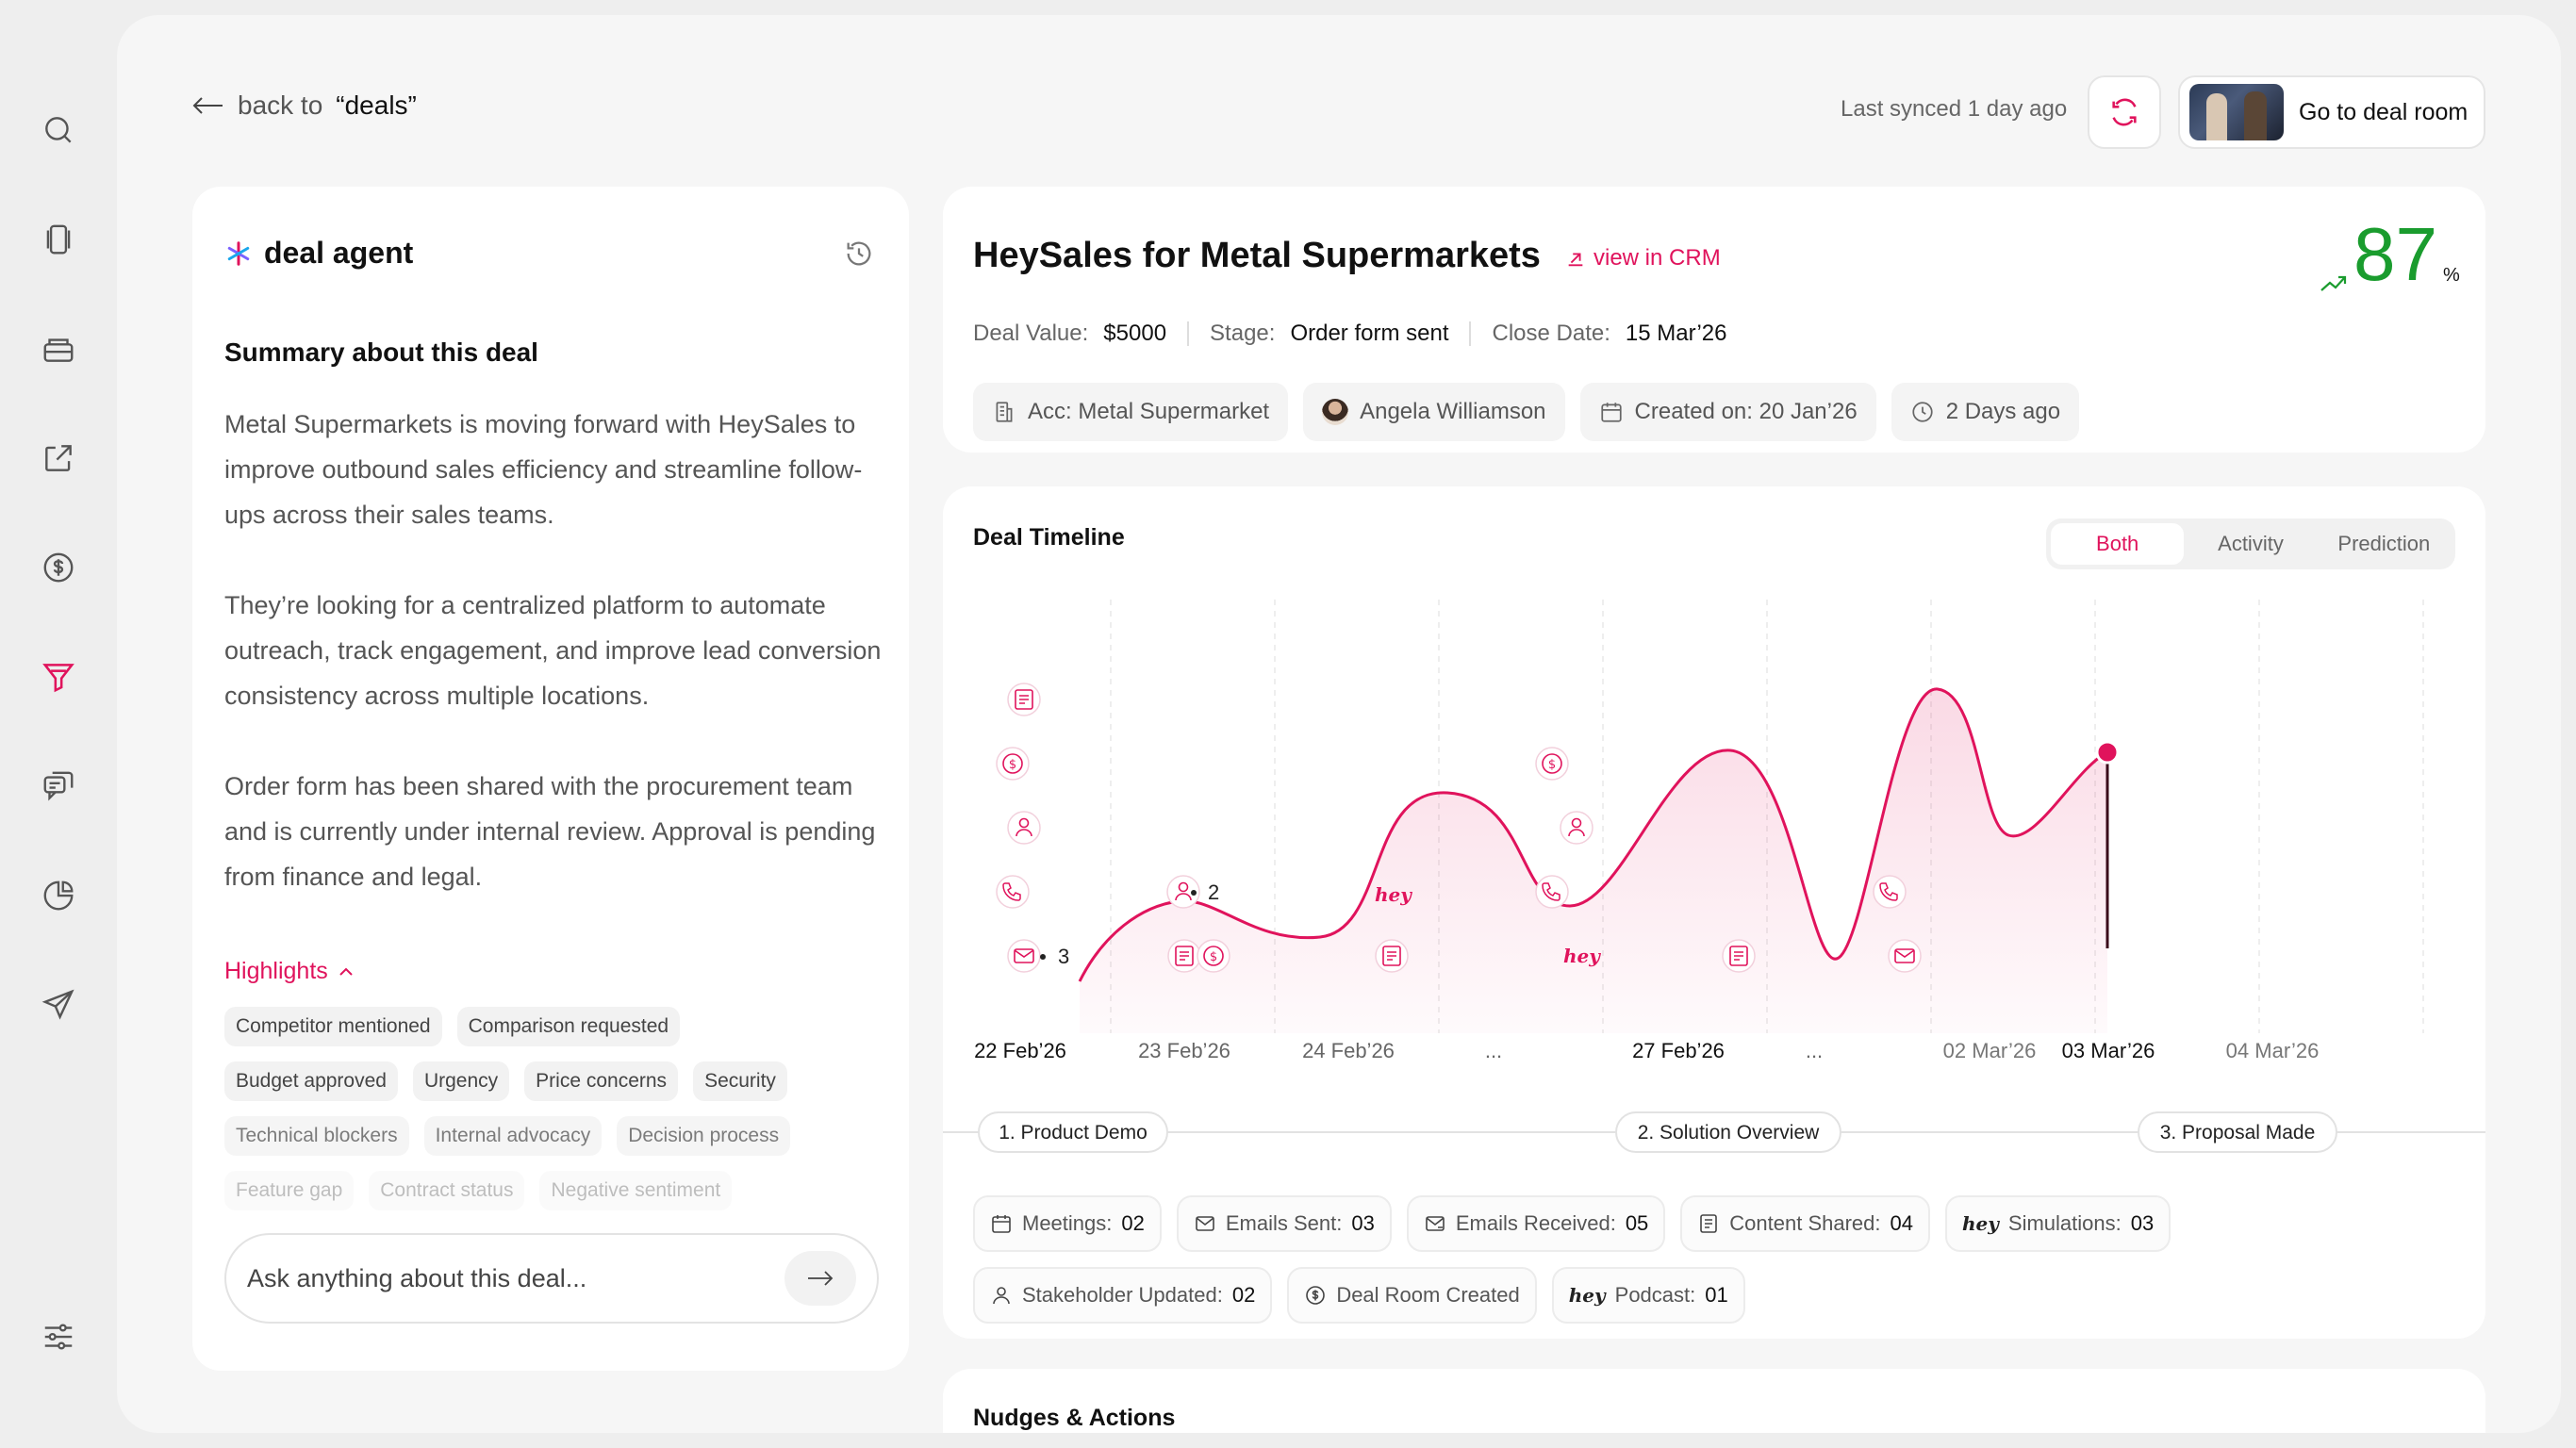 The image size is (2576, 1448). Describe the element at coordinates (1348, 1050) in the screenshot. I see `timeline-date: 24 Feb’26` at that location.